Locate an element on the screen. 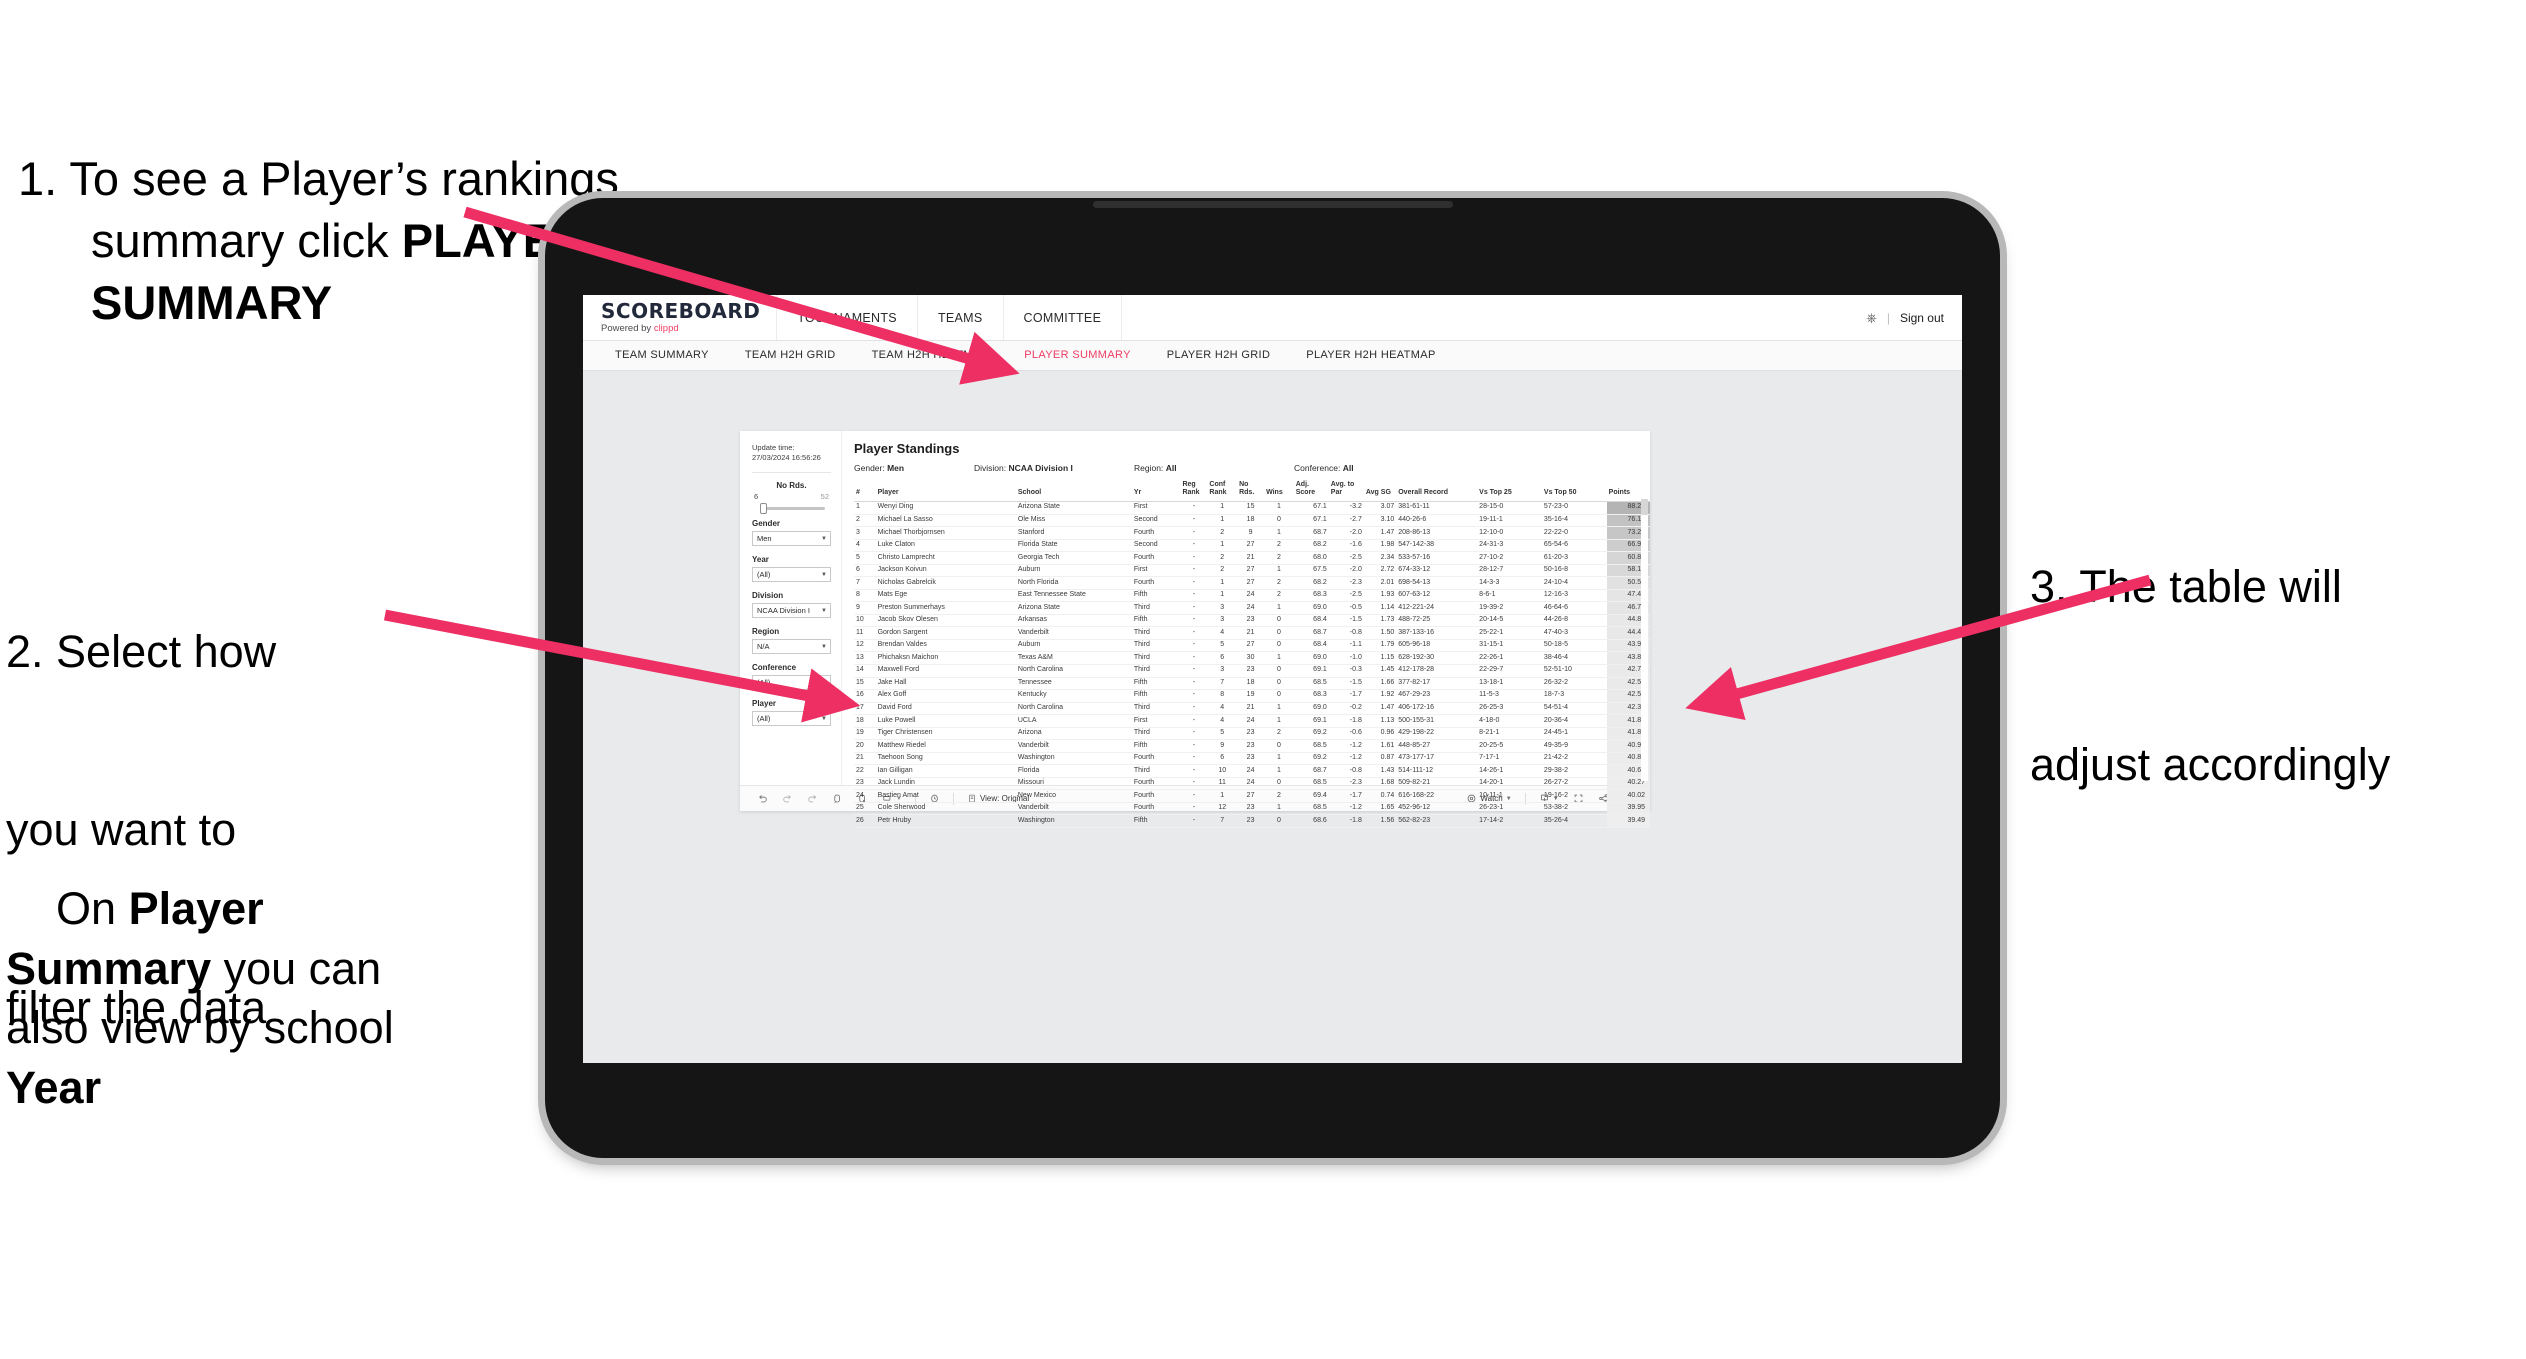 The image size is (2526, 1359). filter-region-select: N/A ▼ is located at coordinates (791, 647).